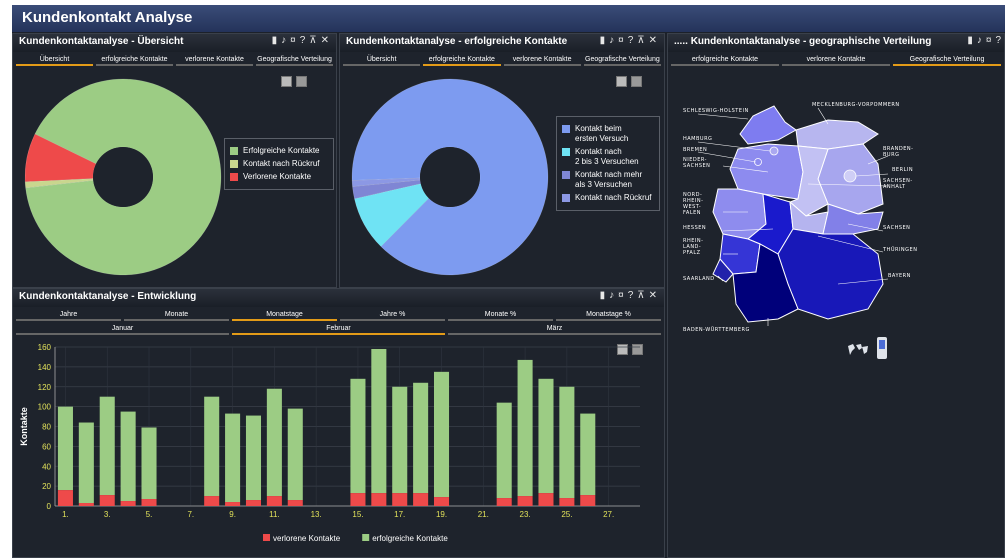 The height and width of the screenshot is (558, 1005). What do you see at coordinates (608, 134) in the screenshot?
I see `legend-item: Kontakt beim ersten Versuch` at bounding box center [608, 134].